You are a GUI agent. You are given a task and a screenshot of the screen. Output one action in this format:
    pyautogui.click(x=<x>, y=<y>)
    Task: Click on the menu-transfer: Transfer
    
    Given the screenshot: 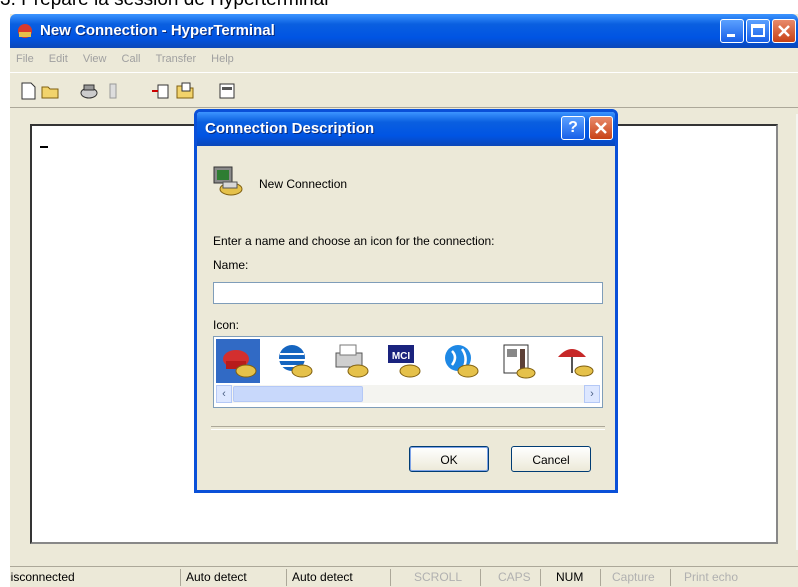 What is the action you would take?
    pyautogui.click(x=176, y=59)
    